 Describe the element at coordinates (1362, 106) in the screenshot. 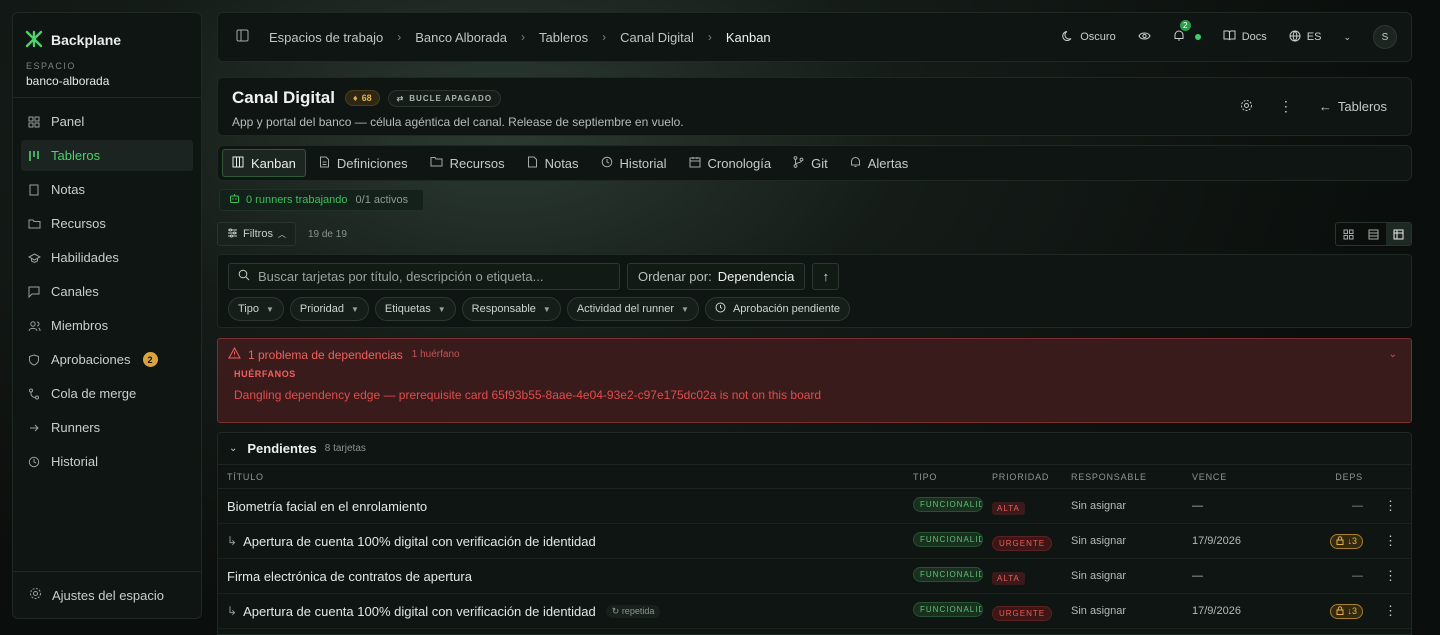

I see `back-label: Tableros` at that location.